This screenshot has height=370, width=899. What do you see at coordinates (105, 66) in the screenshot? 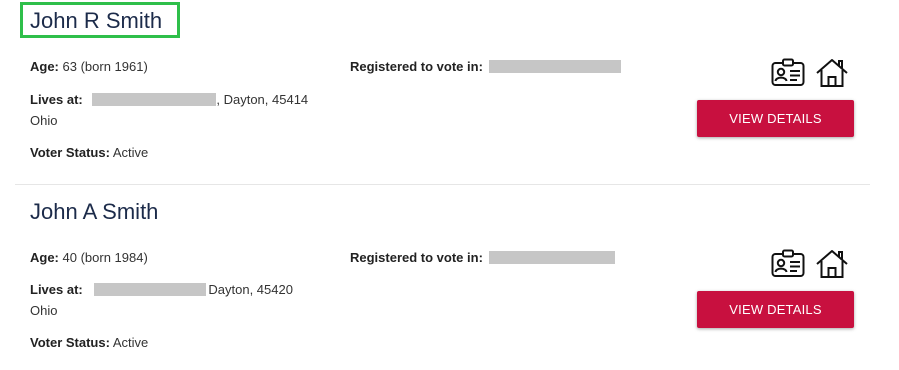
I see `age-value: 63 (born 1961)` at bounding box center [105, 66].